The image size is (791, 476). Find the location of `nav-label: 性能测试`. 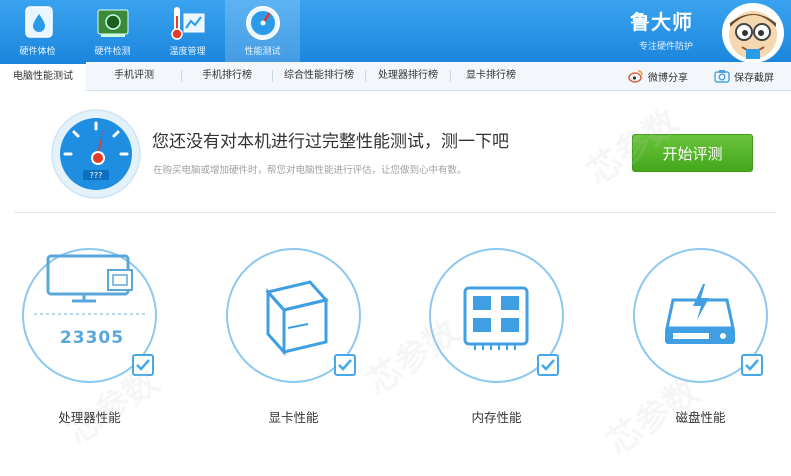

nav-label: 性能测试 is located at coordinates (262, 52).